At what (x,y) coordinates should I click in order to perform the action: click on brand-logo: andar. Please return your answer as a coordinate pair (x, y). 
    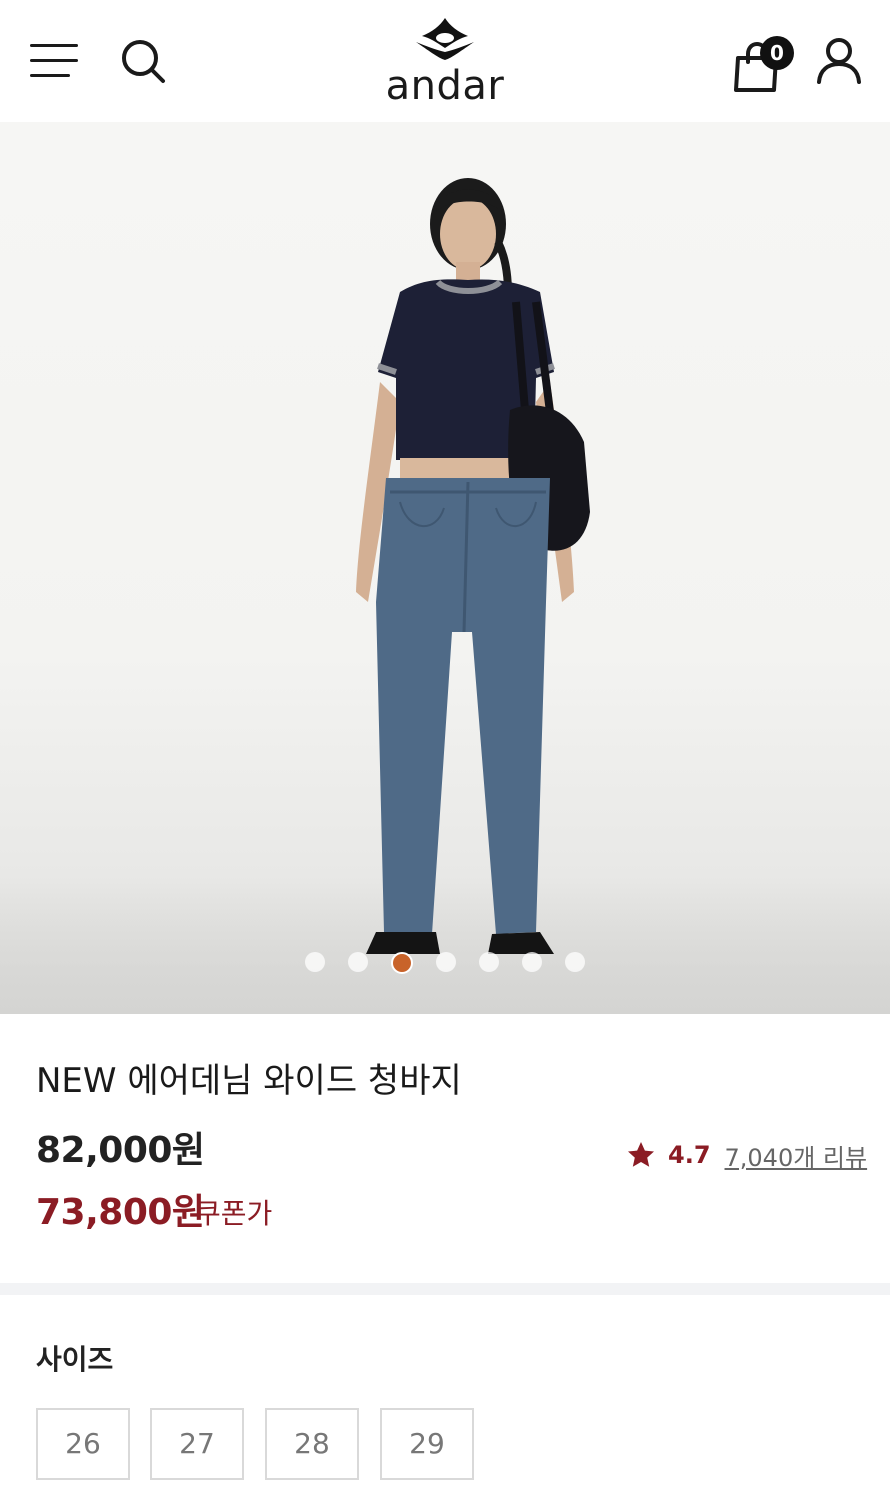
    Looking at the image, I should click on (445, 61).